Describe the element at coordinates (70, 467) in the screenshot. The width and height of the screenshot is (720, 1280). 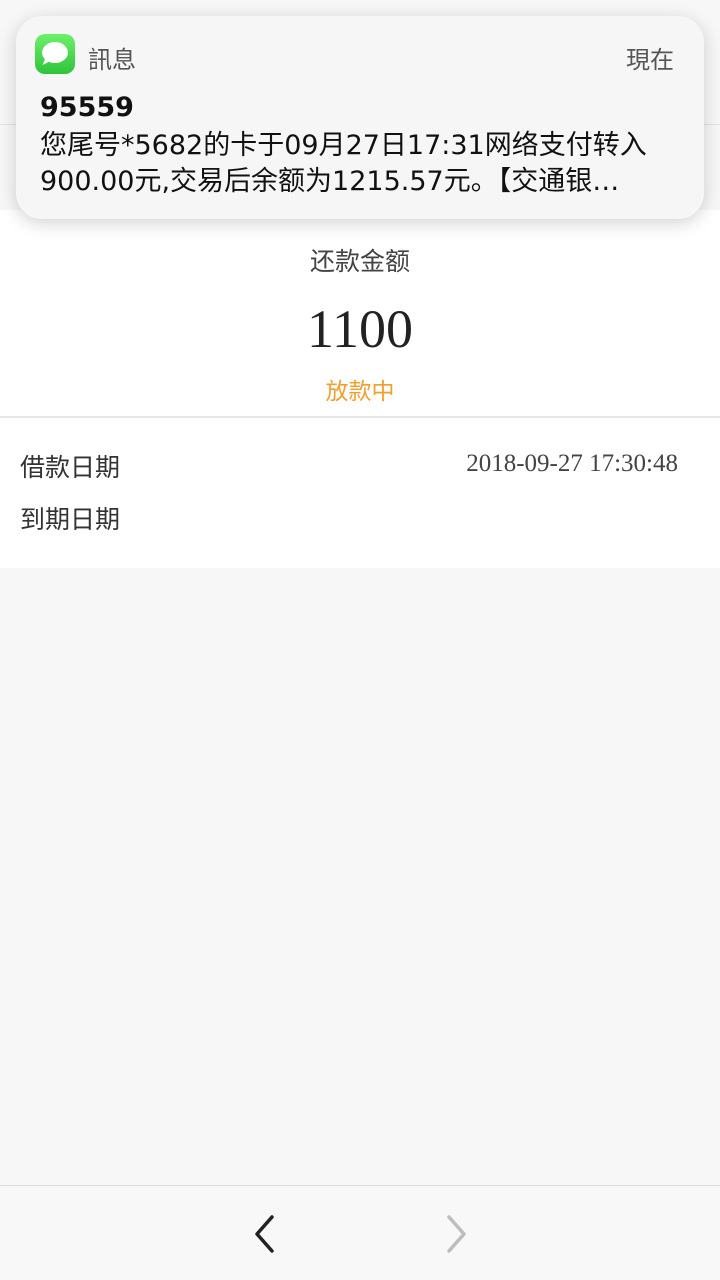
I see `loan-date-label: 借款日期` at that location.